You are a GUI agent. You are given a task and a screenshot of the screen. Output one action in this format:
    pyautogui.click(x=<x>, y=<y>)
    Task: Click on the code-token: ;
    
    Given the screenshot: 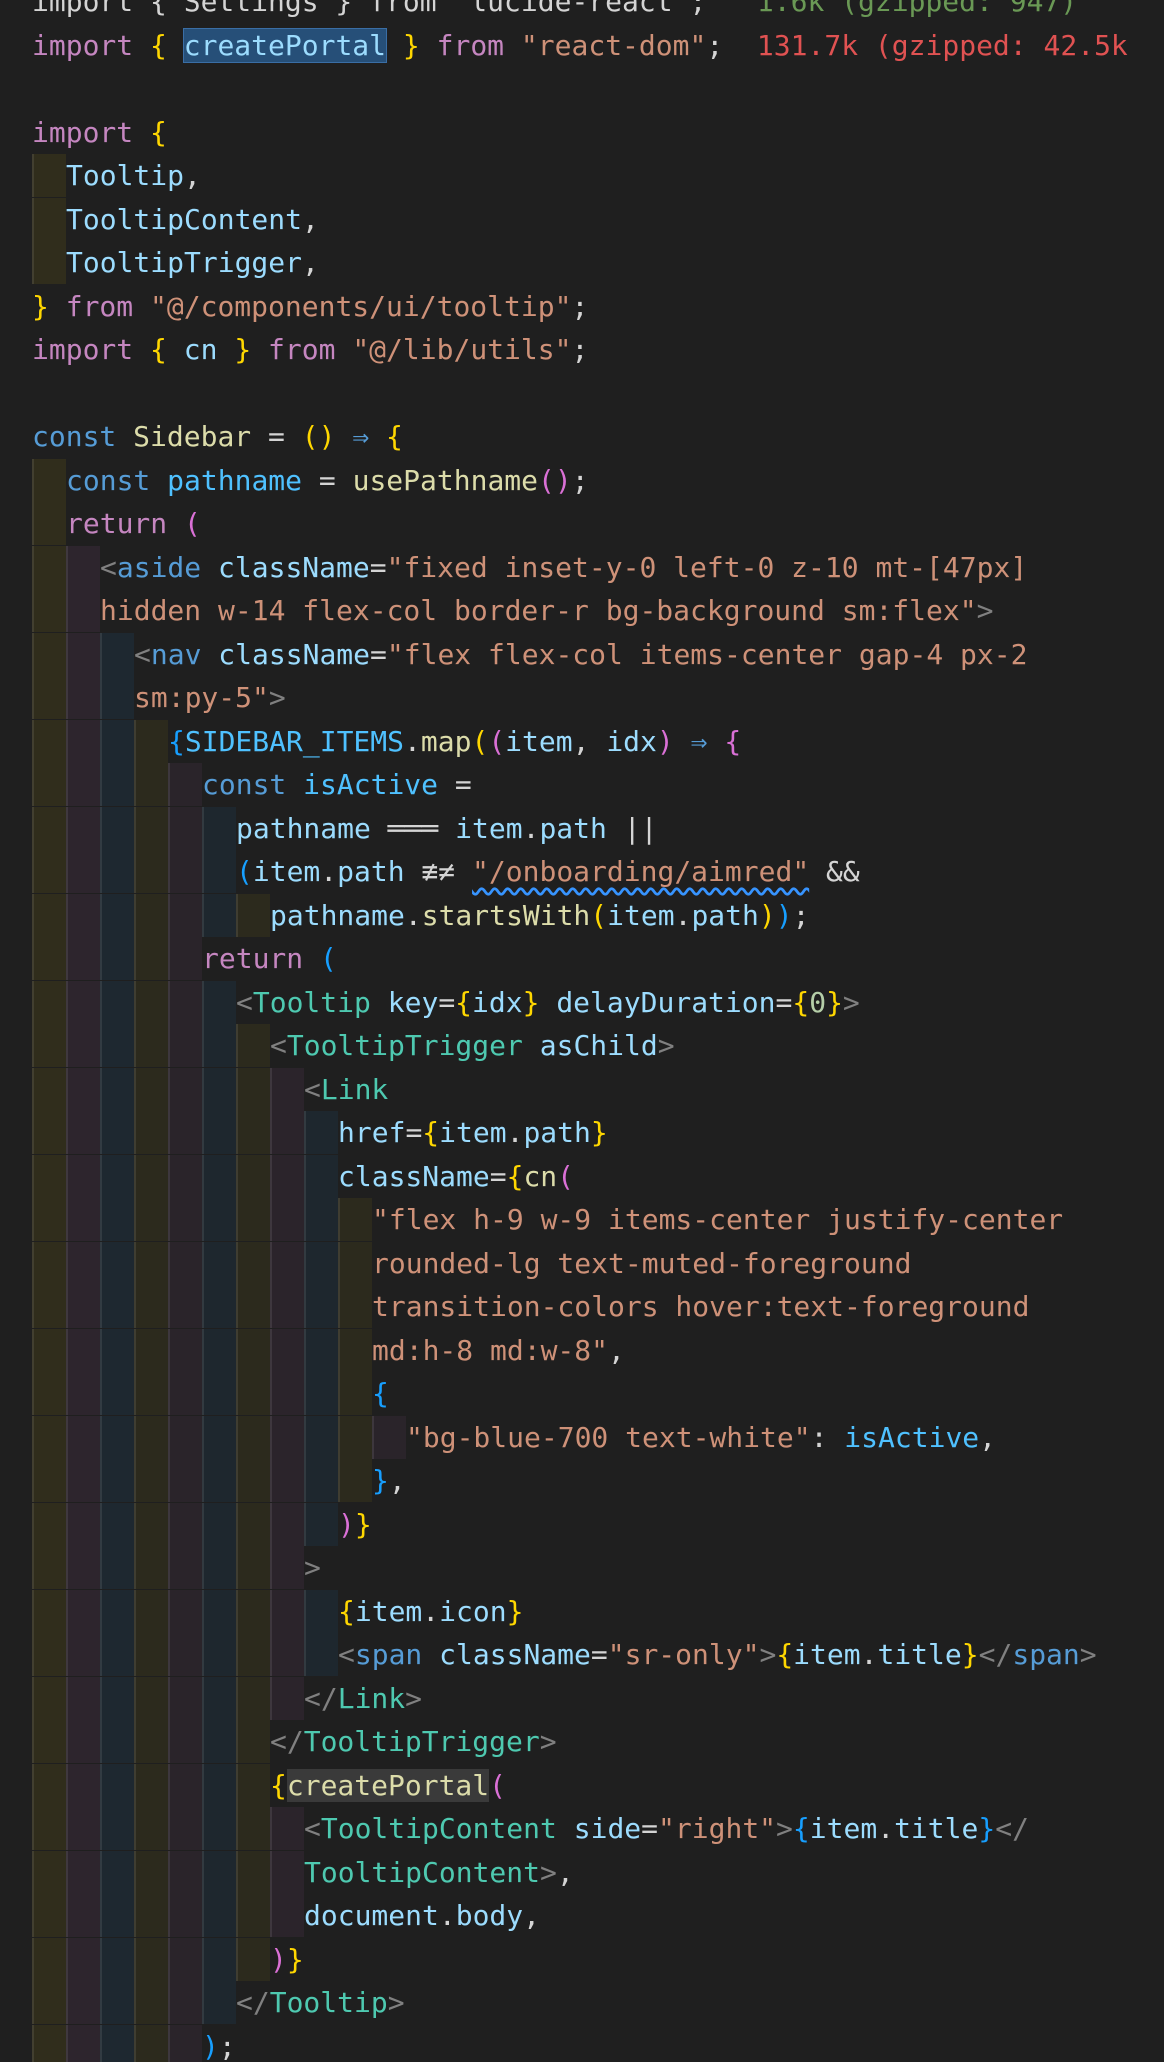 What is the action you would take?
    pyautogui.click(x=801, y=915)
    